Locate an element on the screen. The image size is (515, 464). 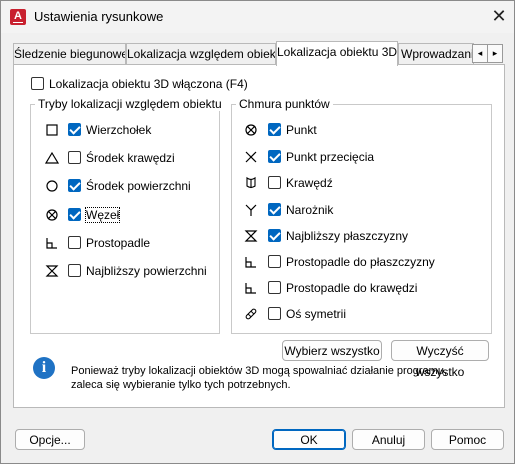
info-icon: i is located at coordinates (44, 368).